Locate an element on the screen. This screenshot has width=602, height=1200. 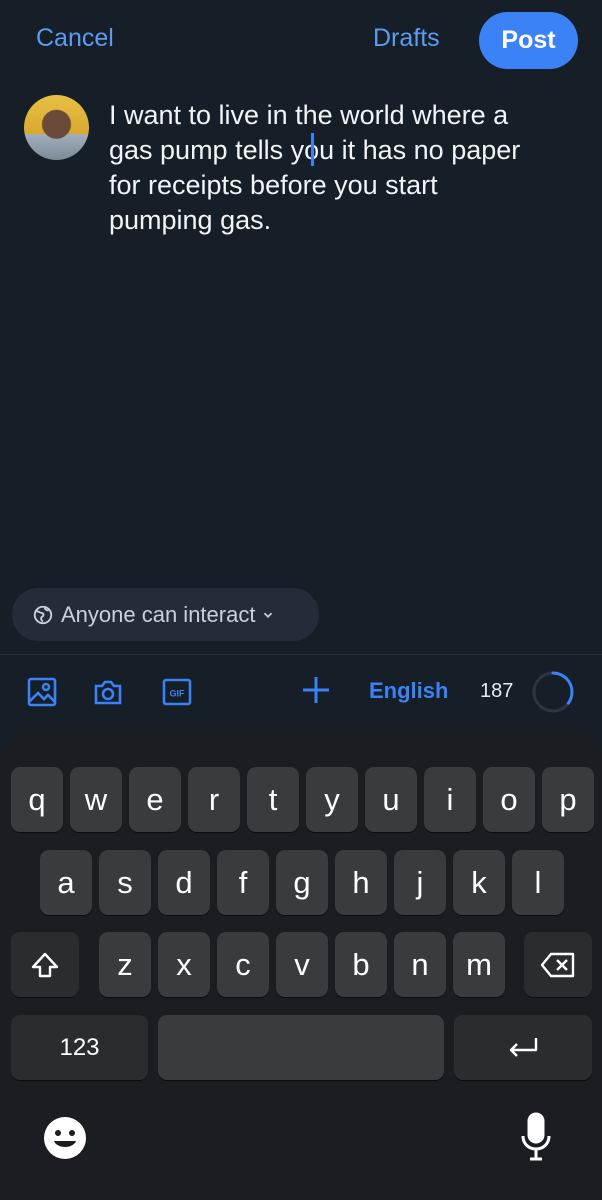
globe-icon is located at coordinates (43, 614).